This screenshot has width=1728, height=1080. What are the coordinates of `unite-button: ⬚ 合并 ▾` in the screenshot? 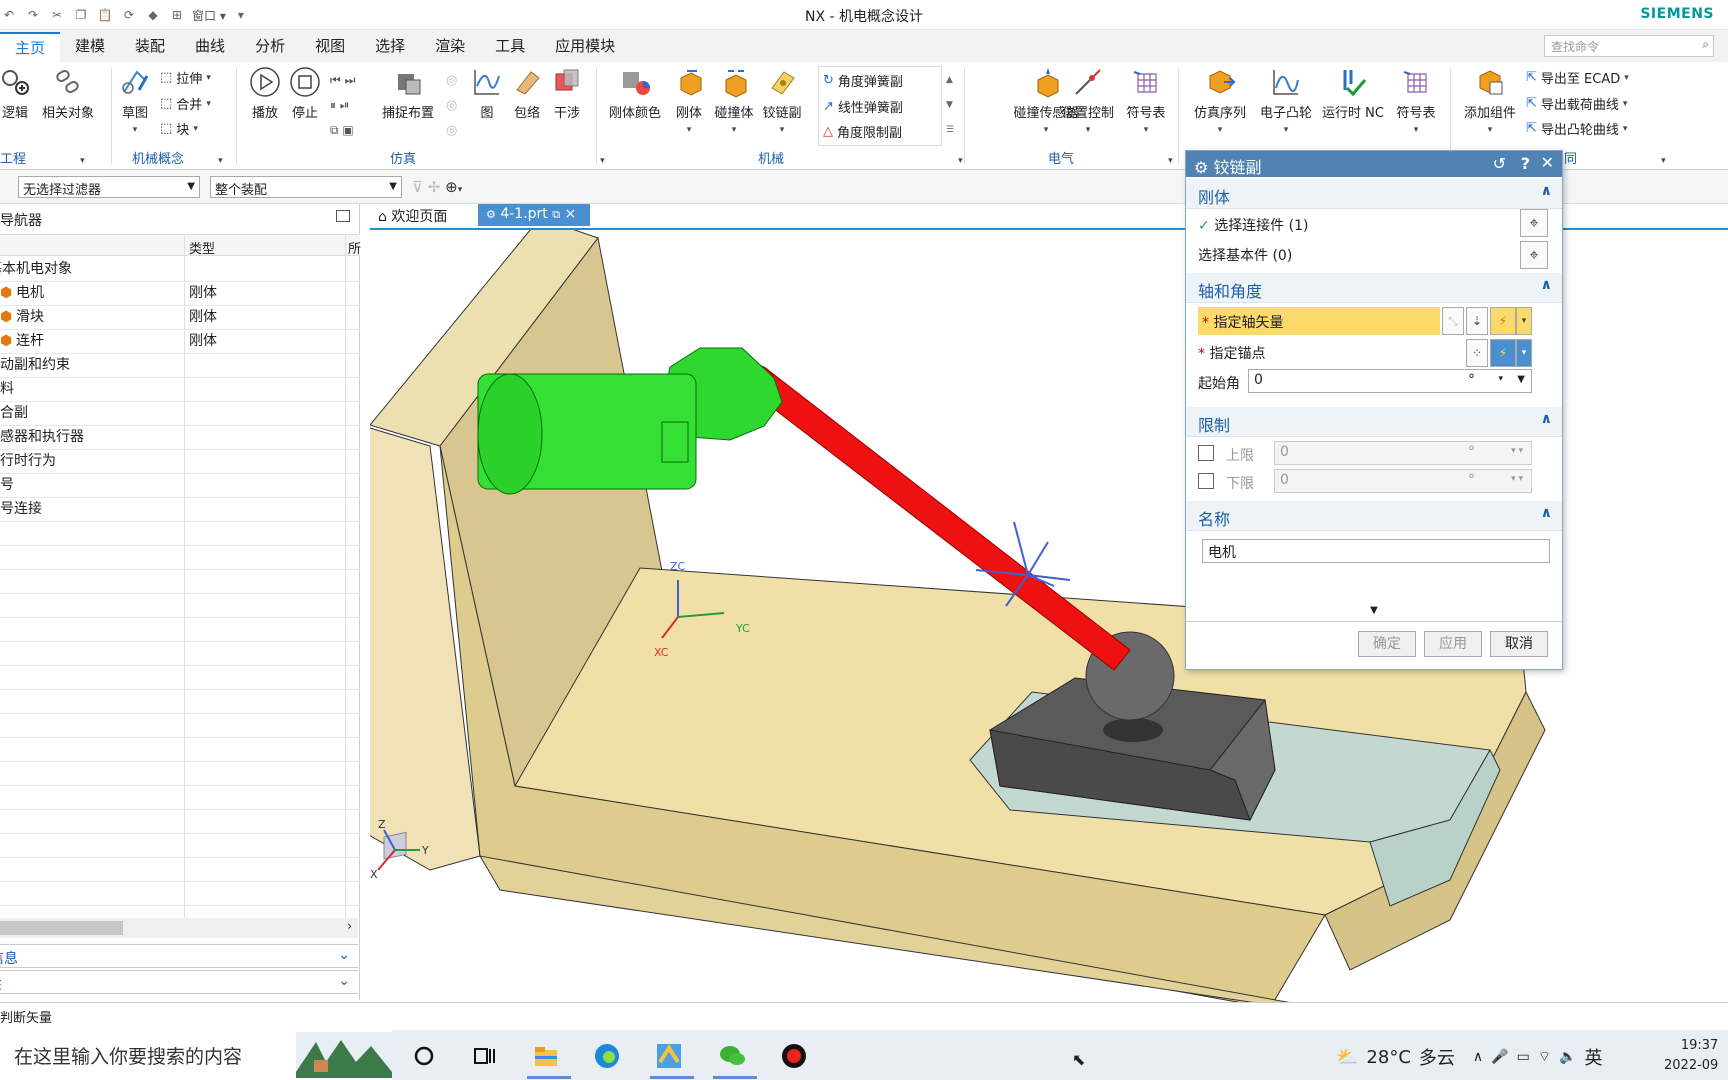 It's located at (185, 103).